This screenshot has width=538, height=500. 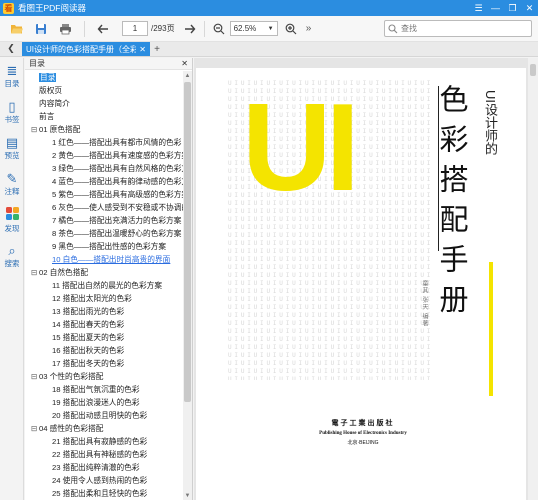 I want to click on outline-item: 3 绿色——搭配出具有自然风格的色彩方案, so click(x=104, y=168).